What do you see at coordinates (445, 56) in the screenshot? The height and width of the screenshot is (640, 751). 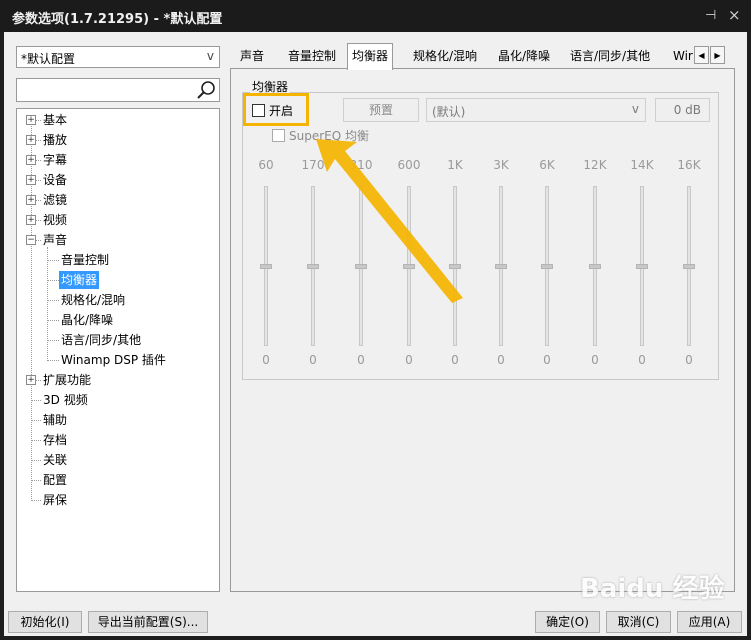 I see `tab-item: 规格化/混响` at bounding box center [445, 56].